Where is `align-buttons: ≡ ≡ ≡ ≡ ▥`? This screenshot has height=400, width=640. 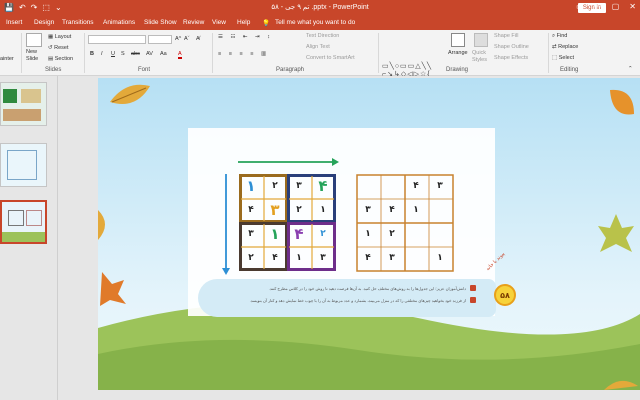
align-buttons: ≡ ≡ ≡ ≡ ▥ is located at coordinates (243, 54).